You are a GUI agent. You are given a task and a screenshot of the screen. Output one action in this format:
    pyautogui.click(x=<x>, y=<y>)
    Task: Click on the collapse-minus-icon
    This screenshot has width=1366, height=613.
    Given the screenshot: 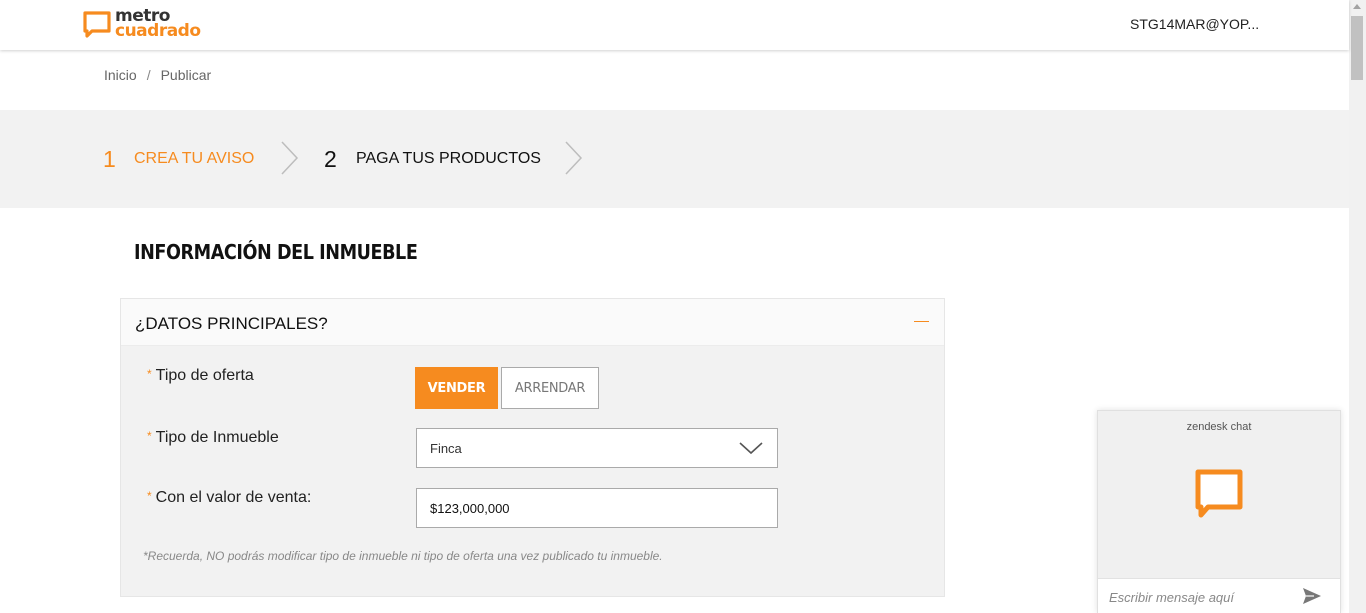 What is the action you would take?
    pyautogui.click(x=921, y=321)
    